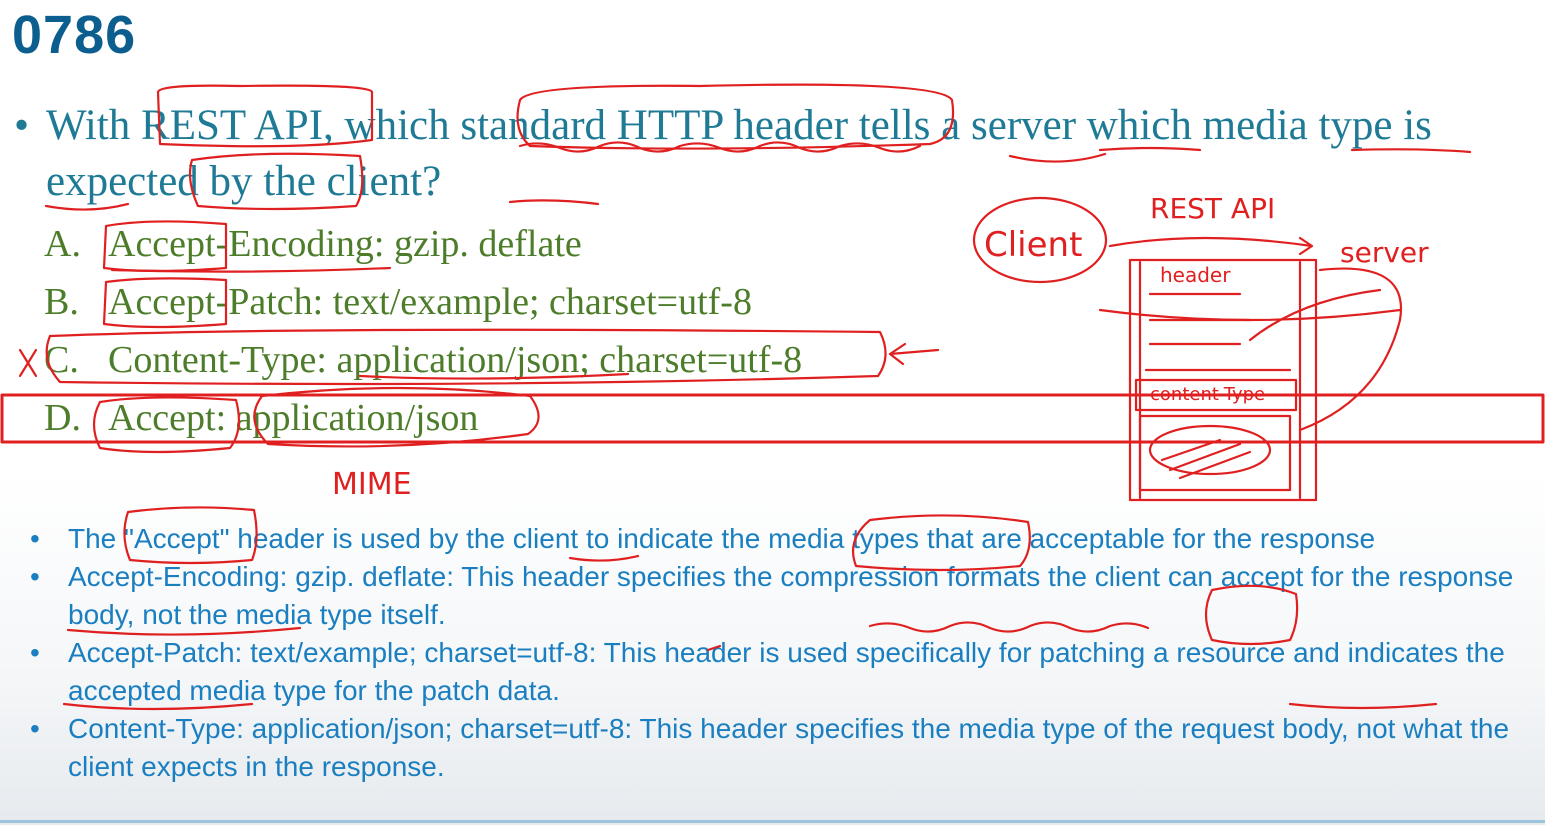 The width and height of the screenshot is (1545, 825). What do you see at coordinates (1207, 394) in the screenshot?
I see `content-type-label: content-Type` at bounding box center [1207, 394].